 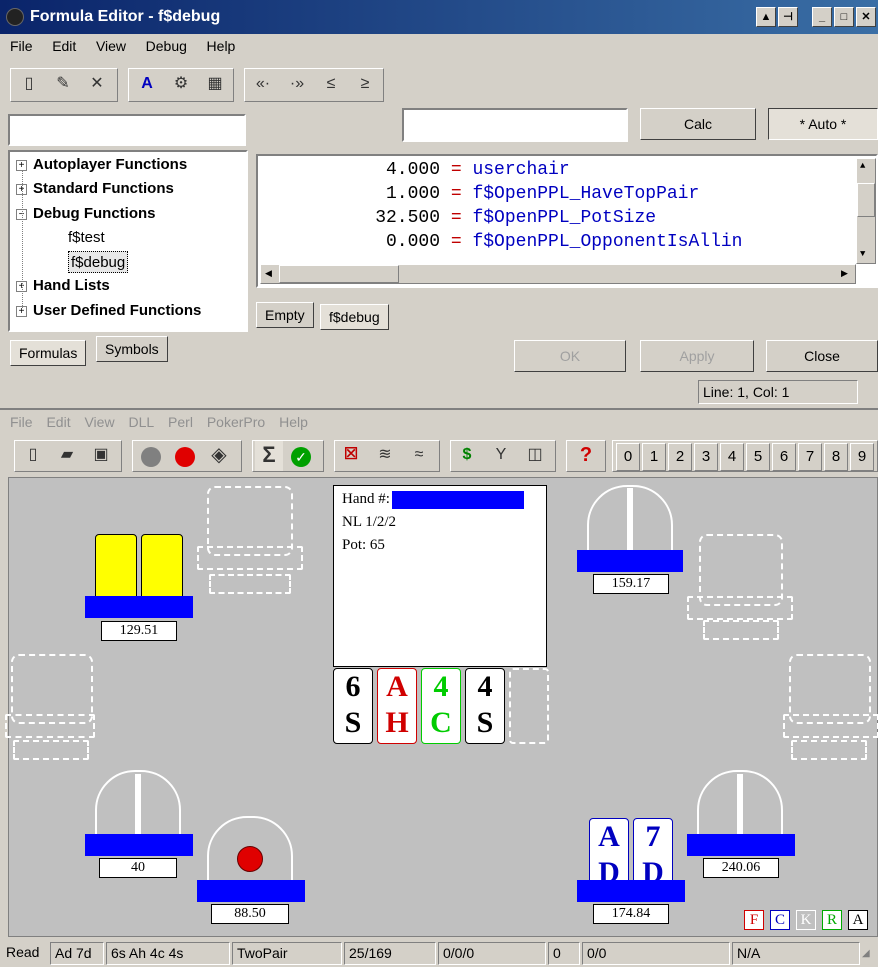 What do you see at coordinates (866, 17) in the screenshot?
I see `close-window-button: ✕` at bounding box center [866, 17].